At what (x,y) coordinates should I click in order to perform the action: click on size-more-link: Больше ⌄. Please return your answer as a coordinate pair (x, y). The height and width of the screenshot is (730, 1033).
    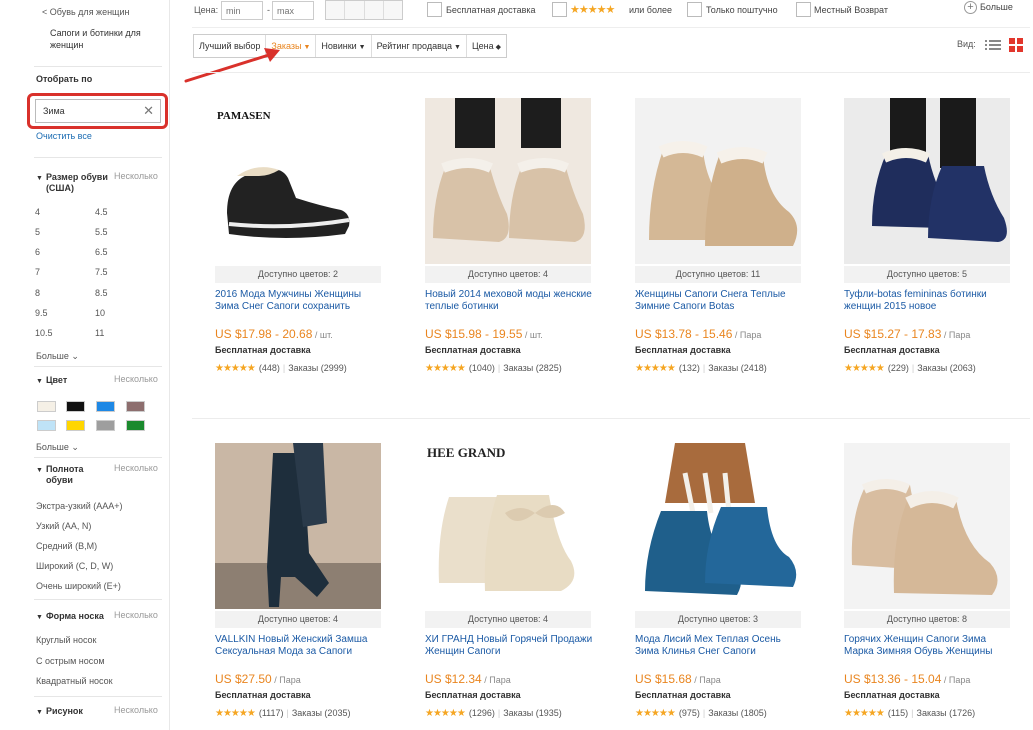
    Looking at the image, I should click on (57, 356).